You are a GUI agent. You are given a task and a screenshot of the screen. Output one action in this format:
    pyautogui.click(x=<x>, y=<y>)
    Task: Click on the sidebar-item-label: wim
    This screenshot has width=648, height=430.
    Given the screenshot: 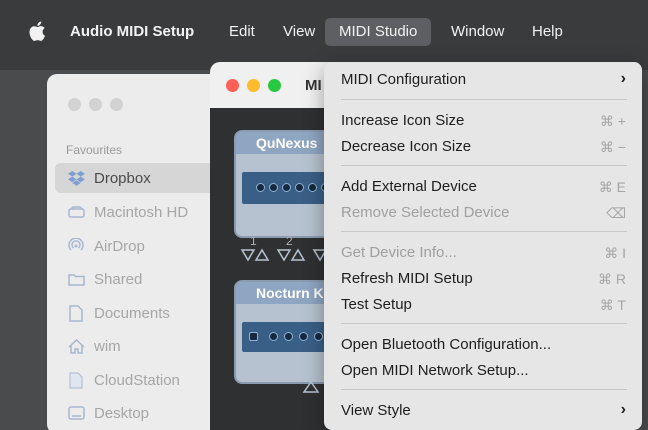 What is the action you would take?
    pyautogui.click(x=107, y=346)
    